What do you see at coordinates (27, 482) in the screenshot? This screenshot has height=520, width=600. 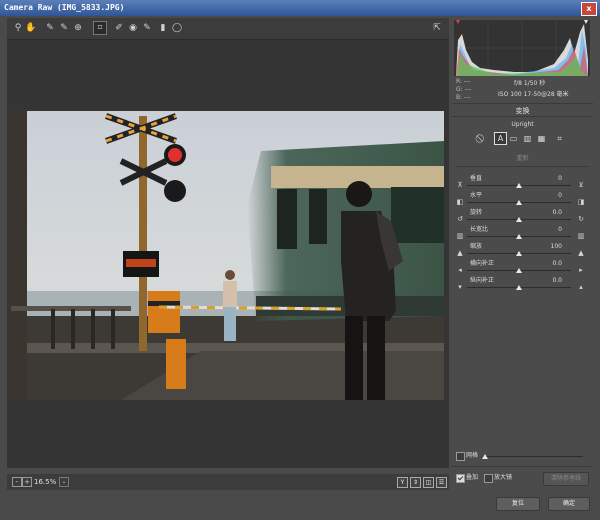 I see `zoom-in-button: +` at bounding box center [27, 482].